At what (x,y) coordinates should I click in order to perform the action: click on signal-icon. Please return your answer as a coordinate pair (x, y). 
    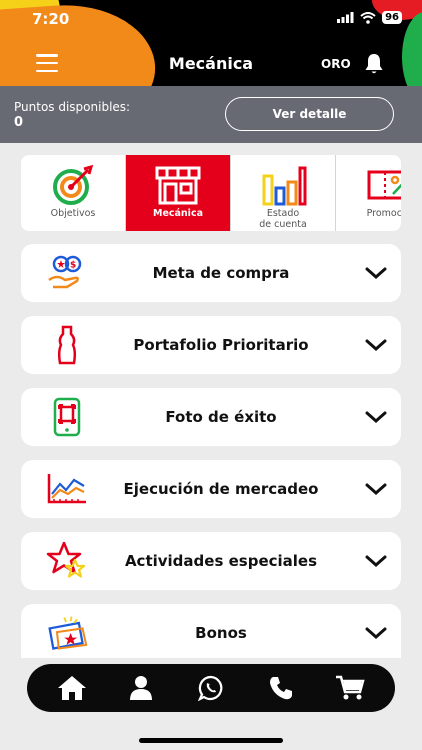
    Looking at the image, I should click on (345, 17).